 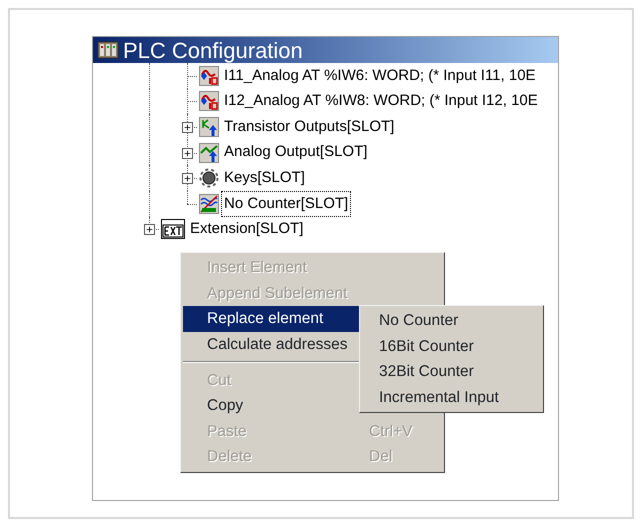 What do you see at coordinates (451, 347) in the screenshot?
I see `menu-item: 16Bit Counter` at bounding box center [451, 347].